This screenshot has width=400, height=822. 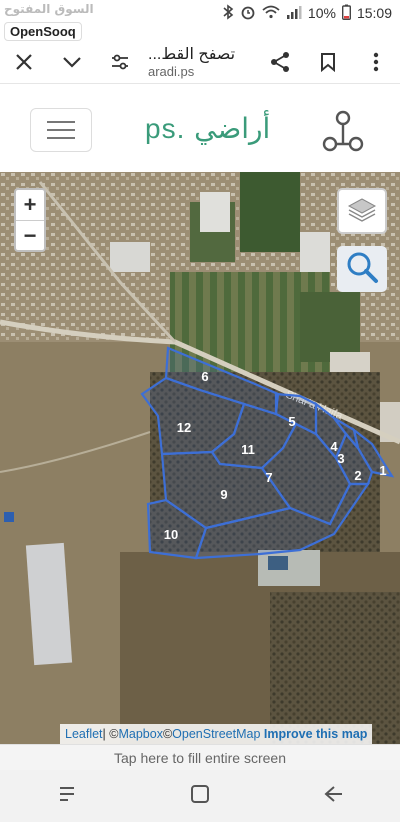 I want to click on parcel-label: 7, so click(x=268, y=477).